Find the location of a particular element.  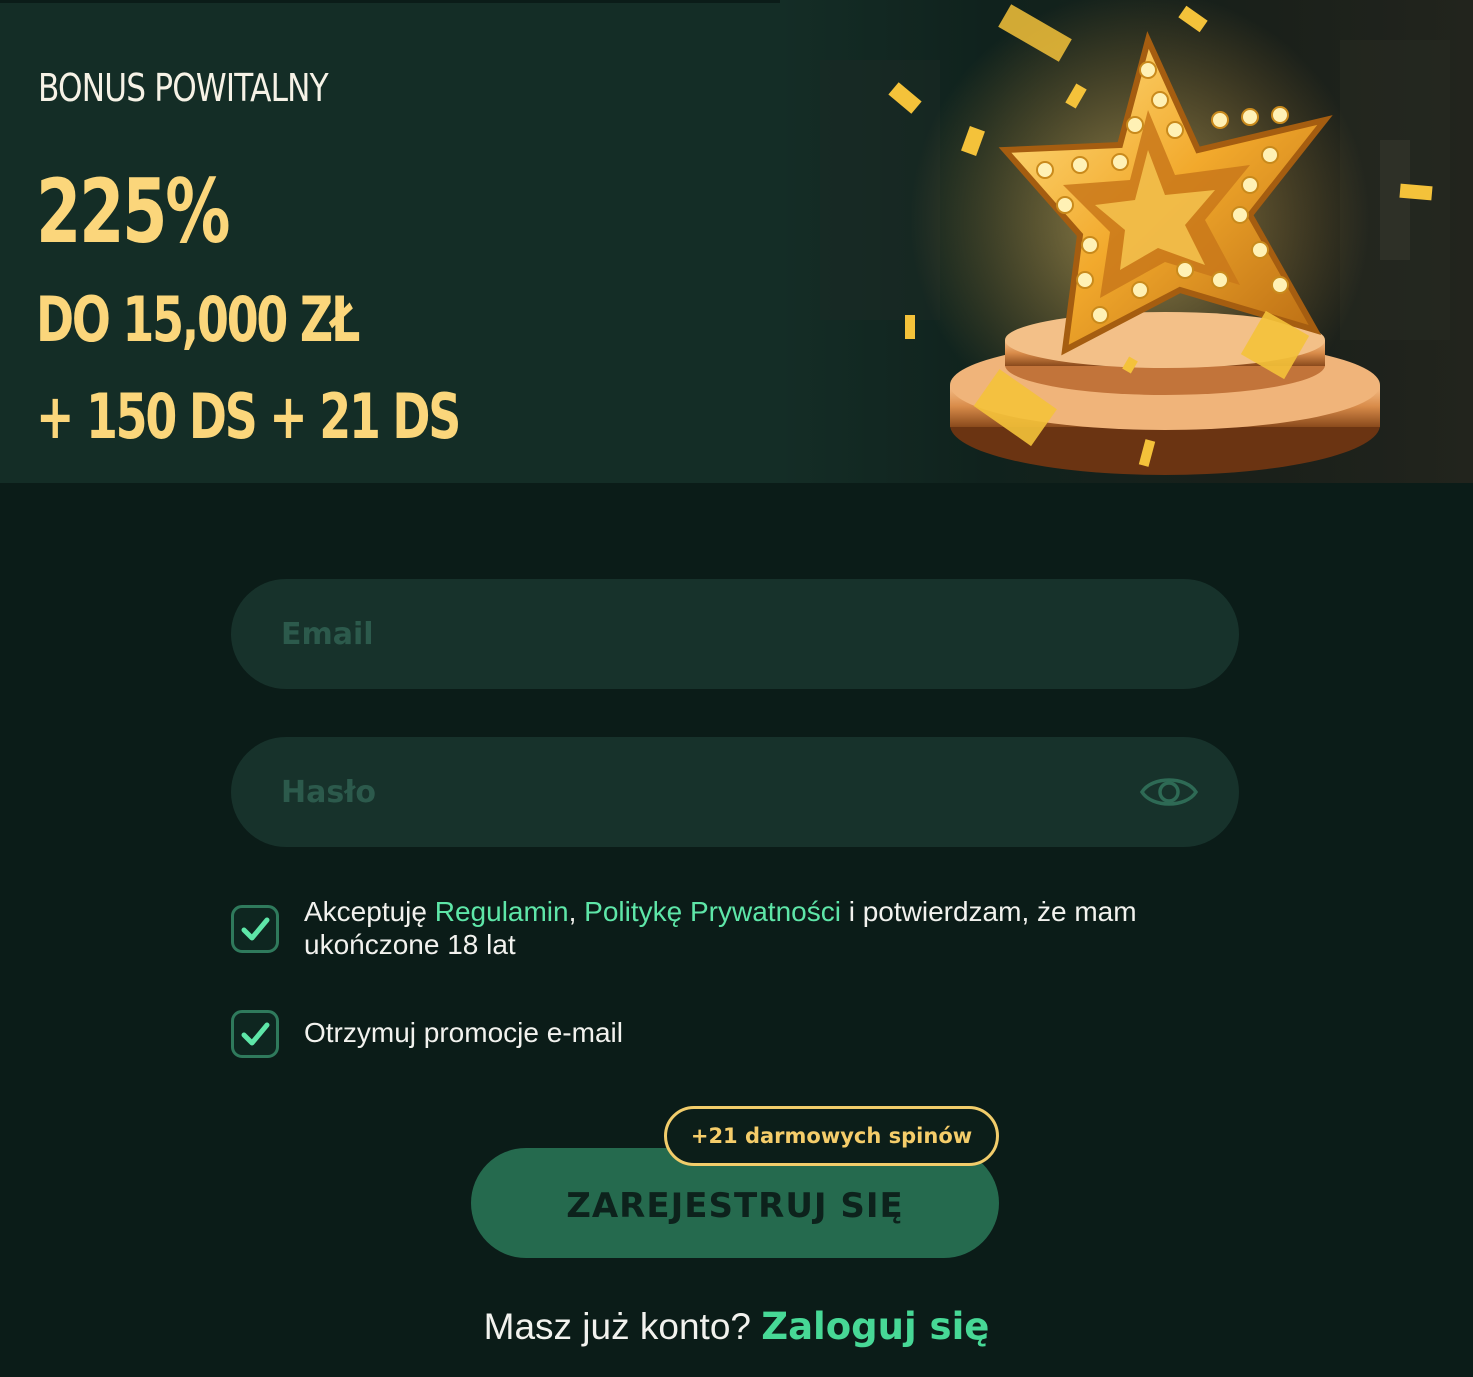

terms-link: Regulamin is located at coordinates (502, 911).